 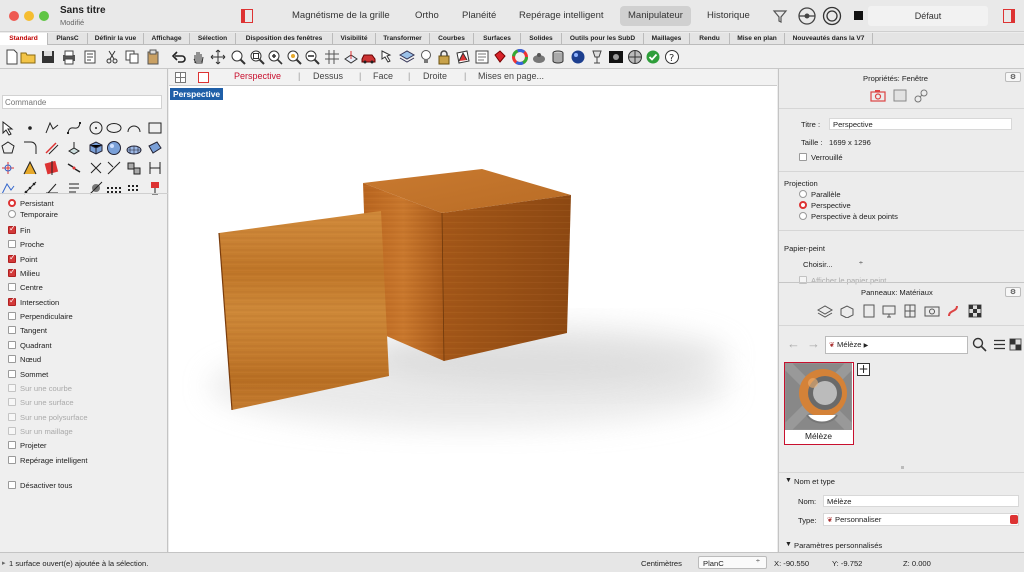 I want to click on planar-toggle: Planéité, so click(x=479, y=16).